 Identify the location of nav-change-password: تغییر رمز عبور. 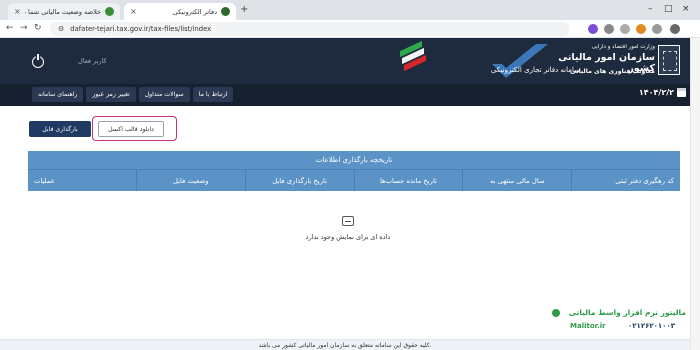
(111, 94).